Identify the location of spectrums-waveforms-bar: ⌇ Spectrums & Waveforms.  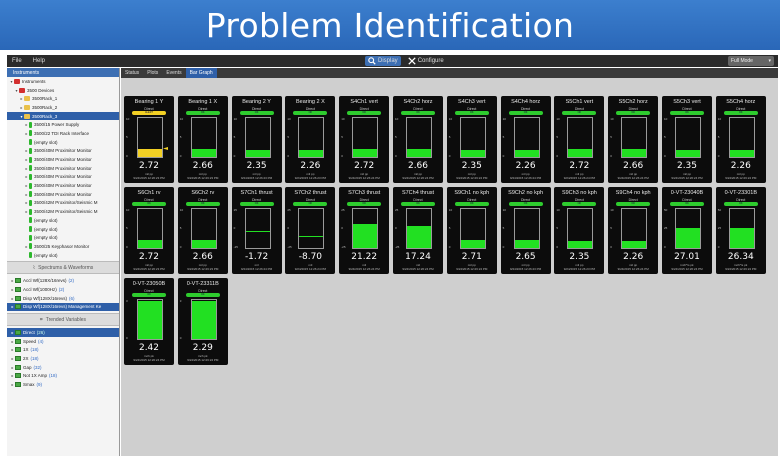
(63, 268).